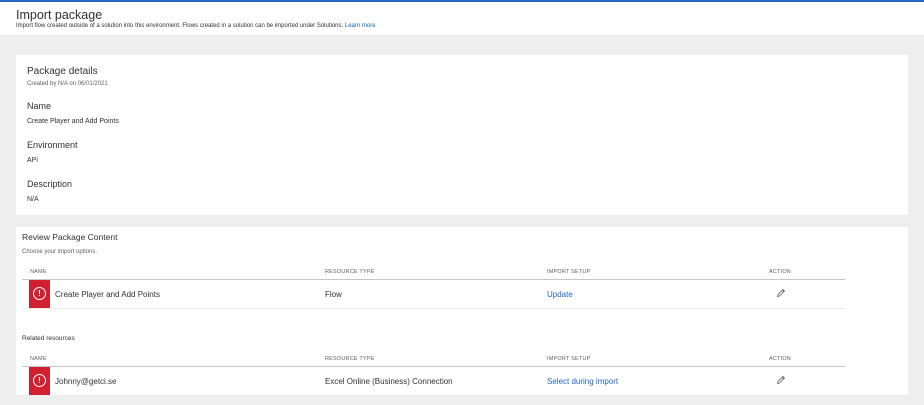 The image size is (924, 405). What do you see at coordinates (433, 279) in the screenshot?
I see `table-header-divider` at bounding box center [433, 279].